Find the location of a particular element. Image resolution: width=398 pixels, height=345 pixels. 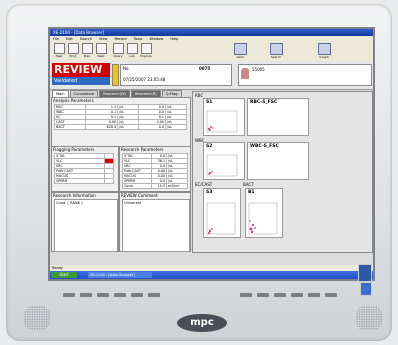

table-row: SPERM is located at coordinates (84, 181).